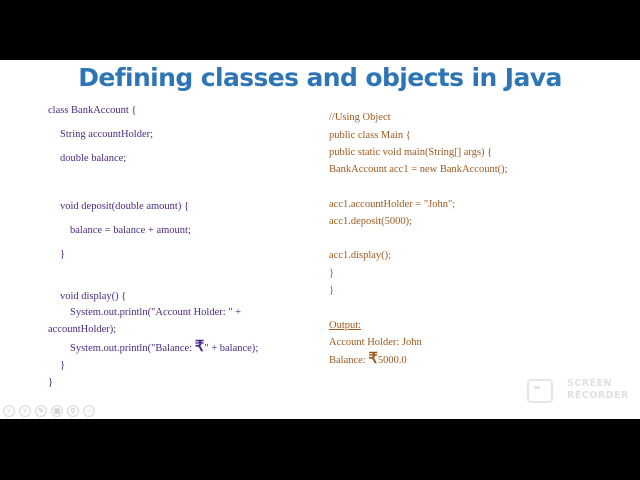  Describe the element at coordinates (598, 395) in the screenshot. I see `watermark-line: RECORDER` at that location.